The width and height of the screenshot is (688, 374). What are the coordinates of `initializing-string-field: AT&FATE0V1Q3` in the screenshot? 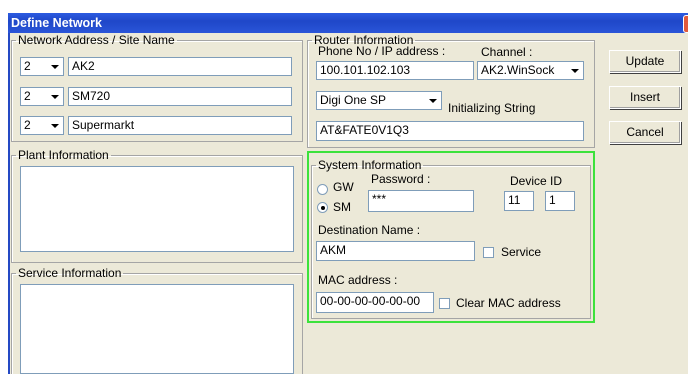 It's located at (450, 131).